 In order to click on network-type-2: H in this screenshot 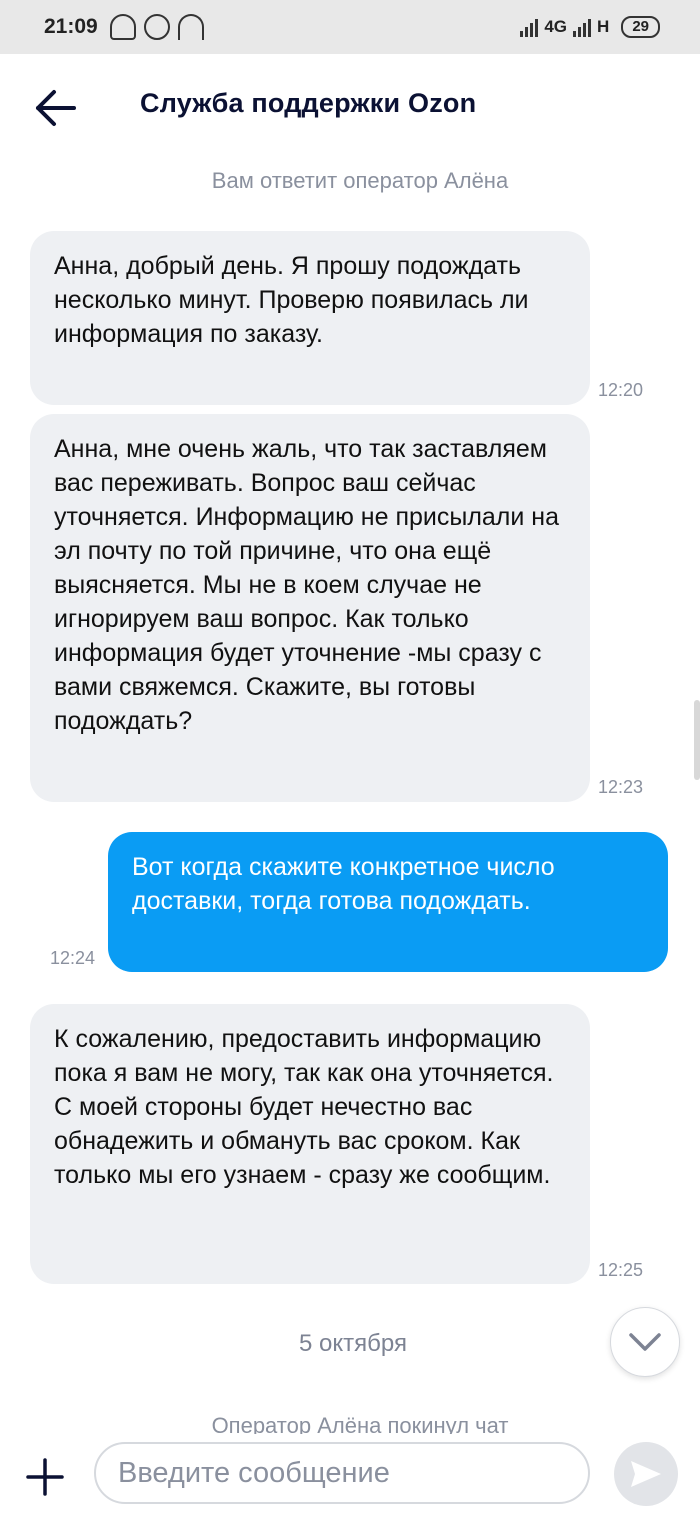, I will do `click(603, 26)`.